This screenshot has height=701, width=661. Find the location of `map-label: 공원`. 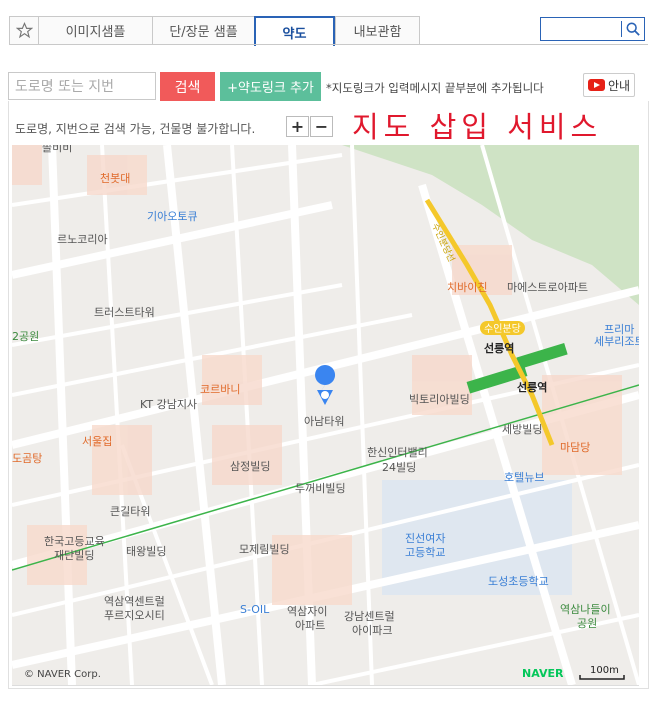

map-label: 공원 is located at coordinates (587, 623).